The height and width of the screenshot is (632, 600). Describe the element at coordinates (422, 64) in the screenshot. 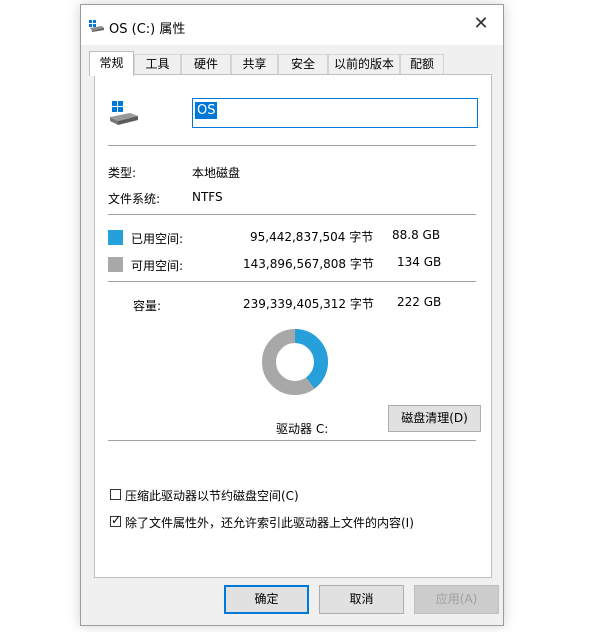

I see `tab-quota: 配额` at that location.